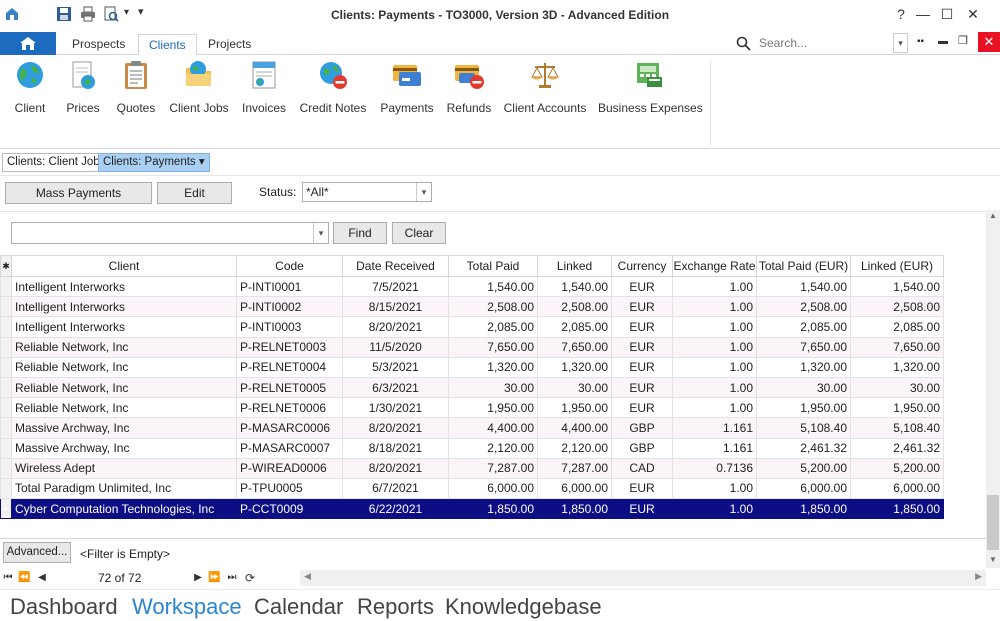 The width and height of the screenshot is (1000, 621). I want to click on cell-linked: 2,508.00, so click(574, 307).